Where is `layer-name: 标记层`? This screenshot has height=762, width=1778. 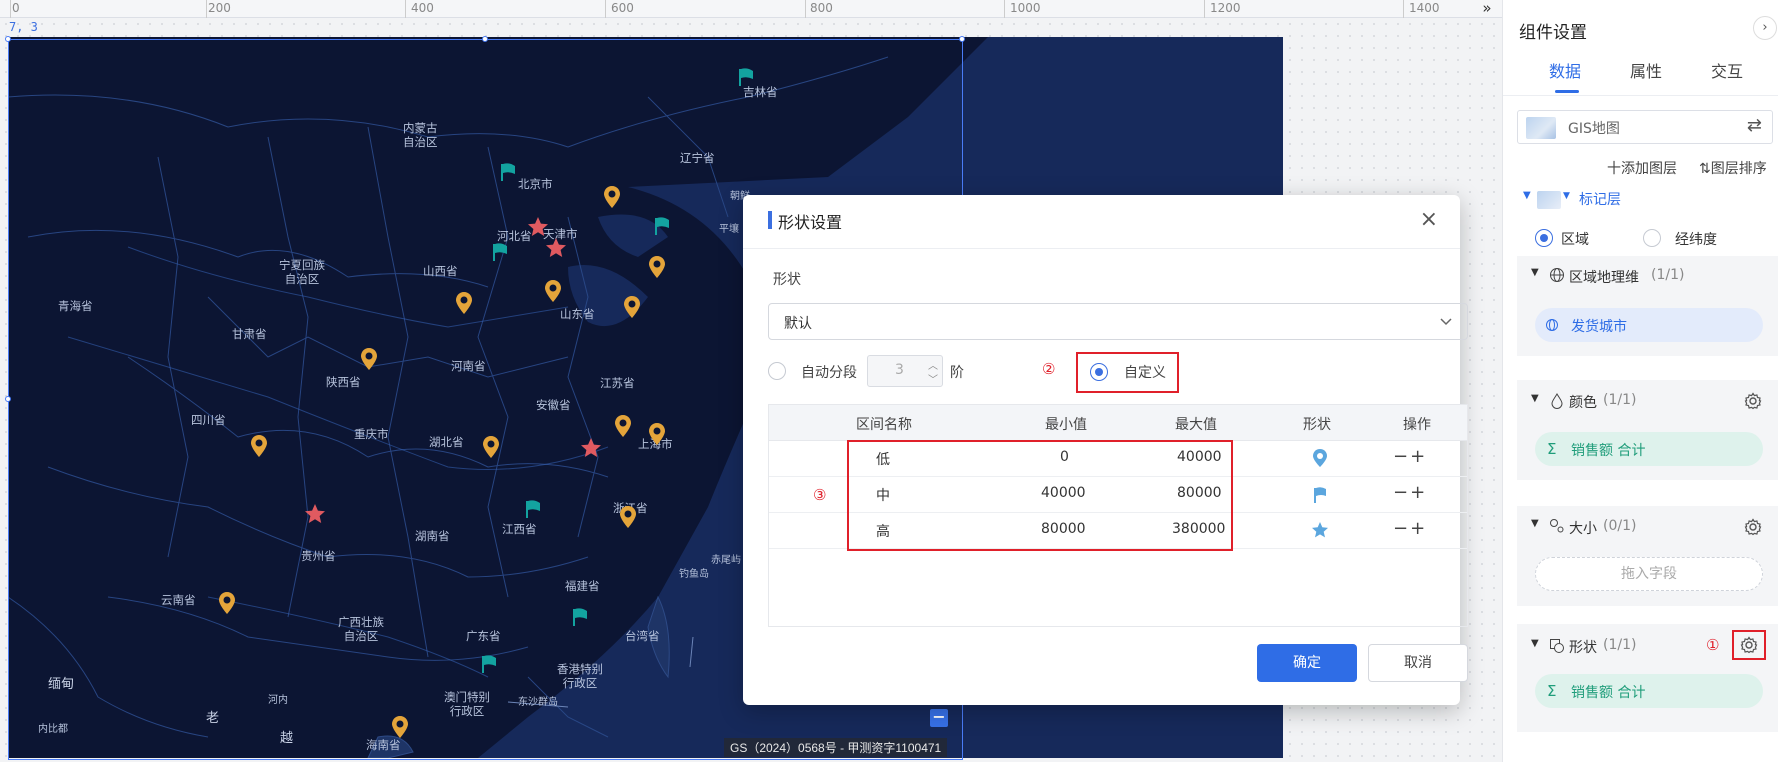 layer-name: 标记层 is located at coordinates (1600, 199).